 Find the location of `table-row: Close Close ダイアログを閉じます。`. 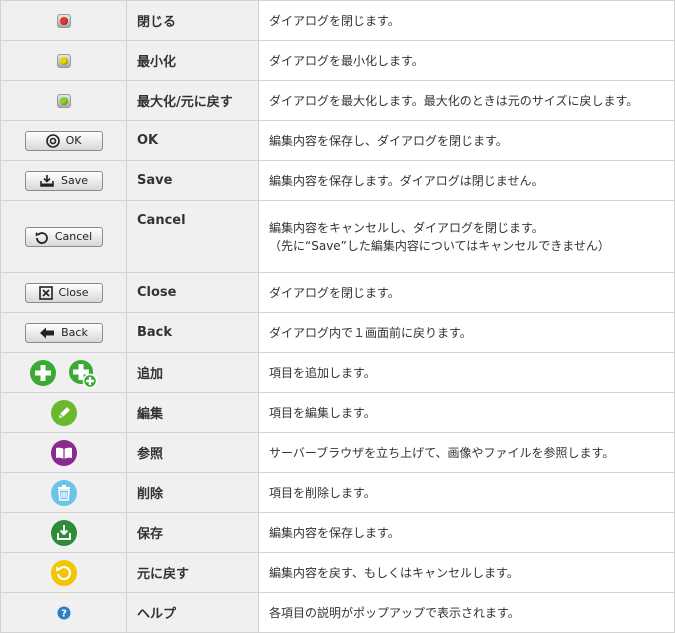

table-row: Close Close ダイアログを閉じます。 is located at coordinates (337, 292).